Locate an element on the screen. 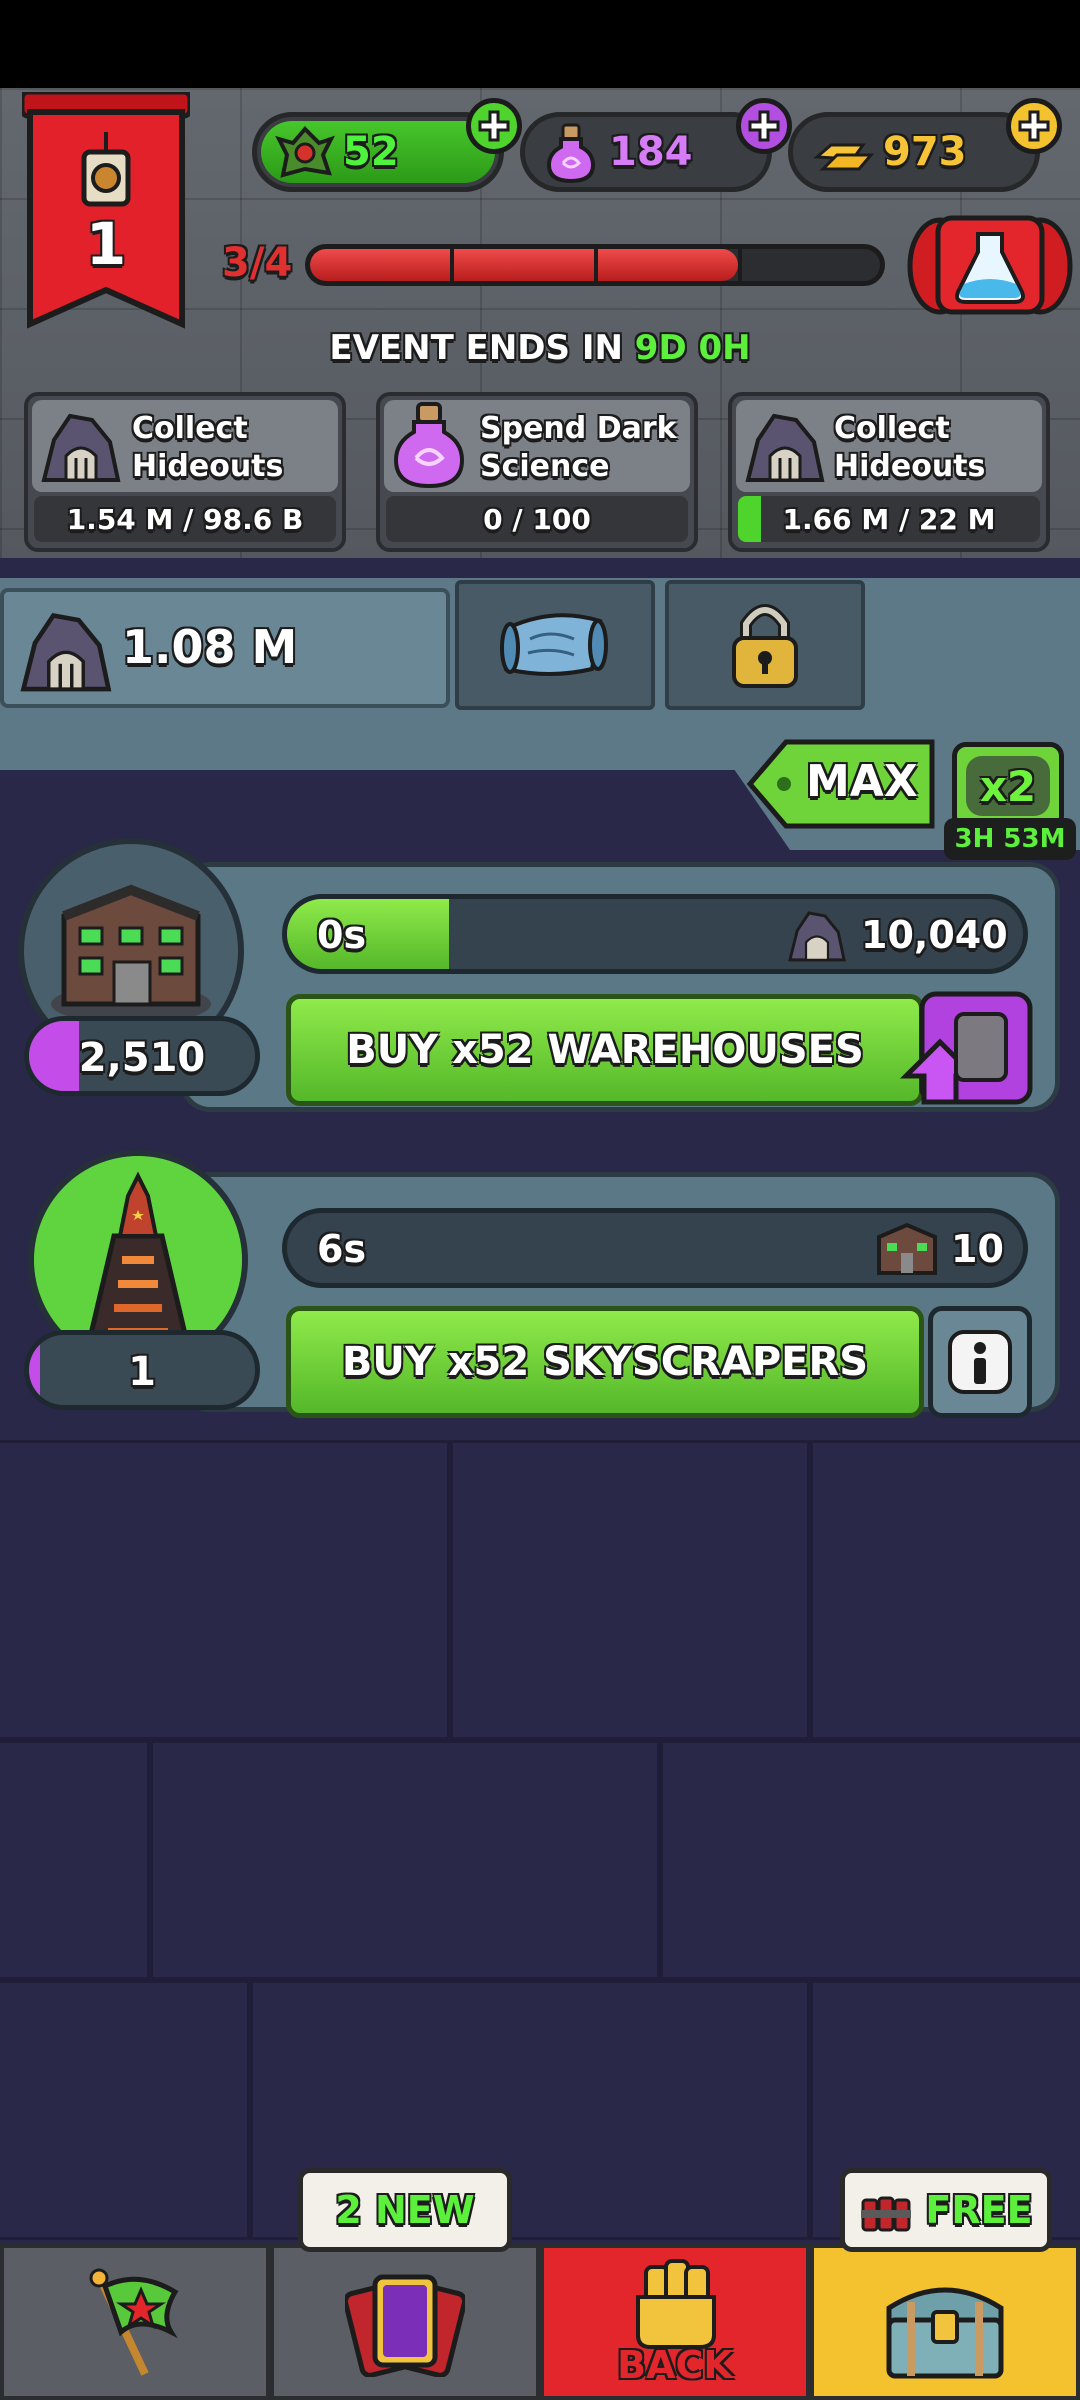 Image resolution: width=1080 pixels, height=2400 pixels. tab-row is located at coordinates (660, 645).